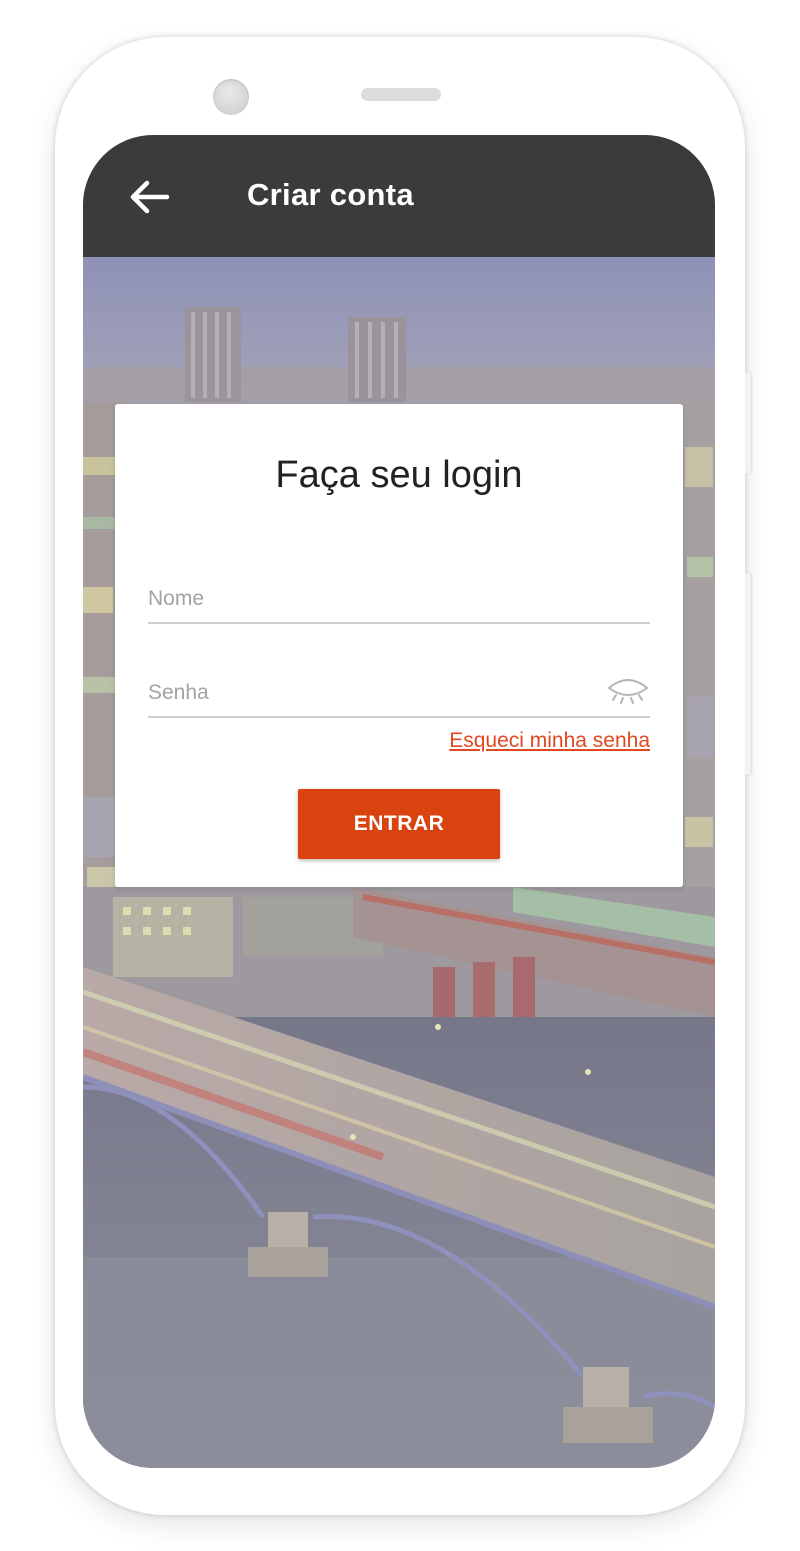 This screenshot has height=1551, width=800. I want to click on front-camera, so click(231, 97).